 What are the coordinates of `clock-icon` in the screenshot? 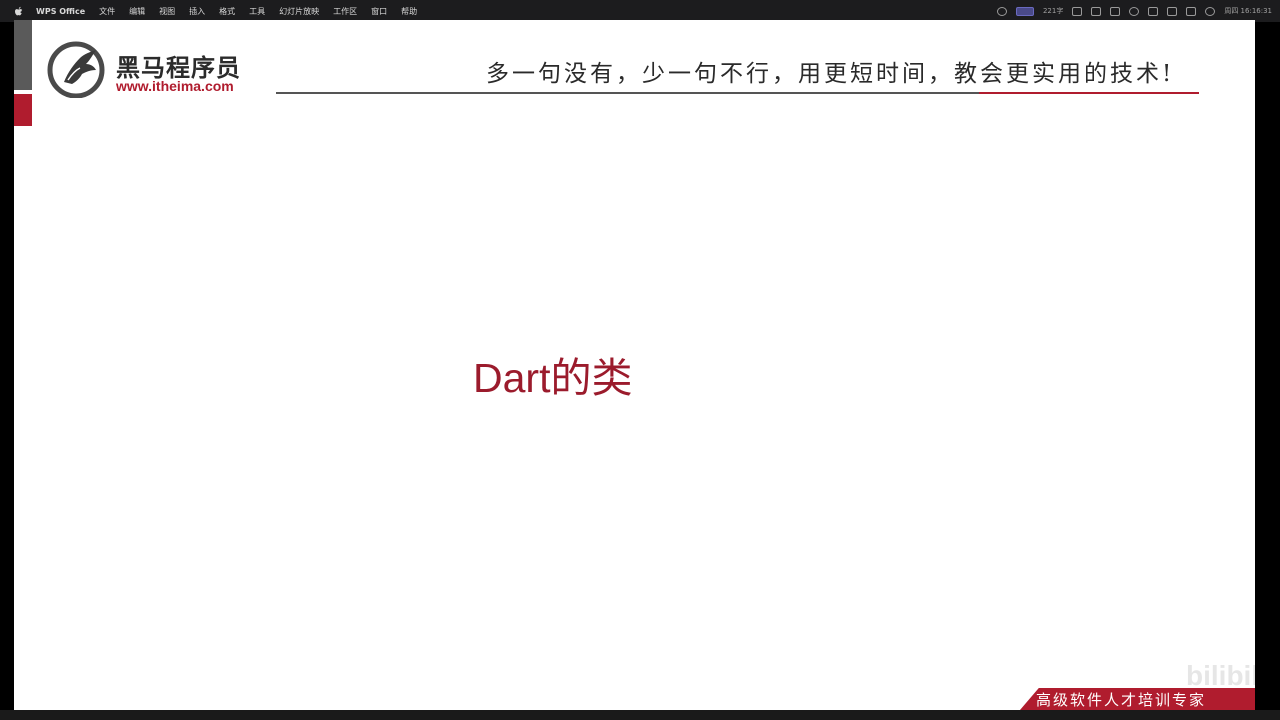 It's located at (1134, 11).